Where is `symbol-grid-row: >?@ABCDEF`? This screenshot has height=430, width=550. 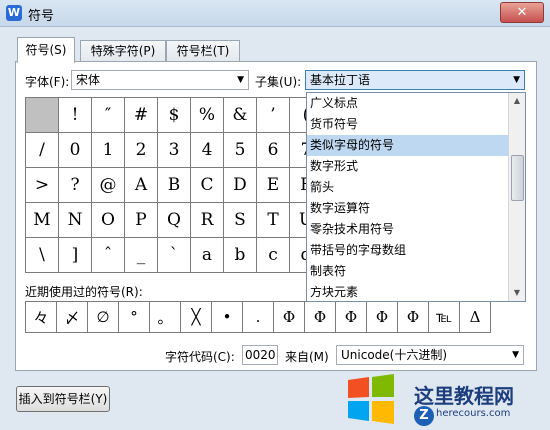
symbol-grid-row: >?@ABCDEF is located at coordinates (174, 185).